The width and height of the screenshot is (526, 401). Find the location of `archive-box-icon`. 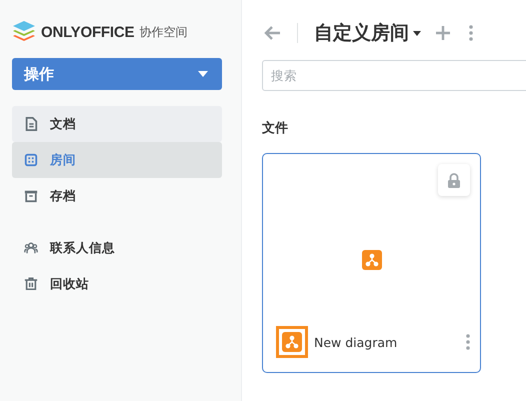

archive-box-icon is located at coordinates (31, 196).